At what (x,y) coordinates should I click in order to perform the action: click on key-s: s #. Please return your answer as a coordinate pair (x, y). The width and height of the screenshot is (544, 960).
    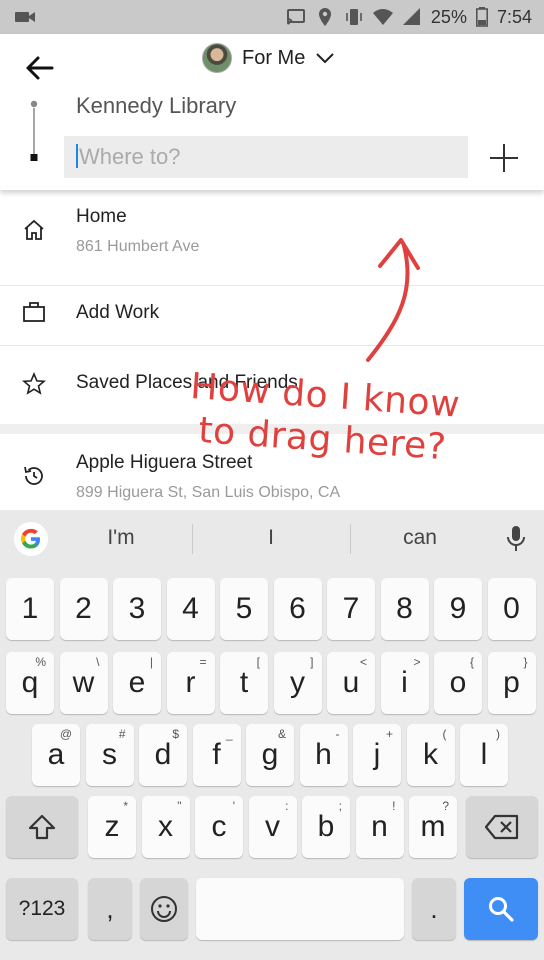
    Looking at the image, I should click on (109, 755).